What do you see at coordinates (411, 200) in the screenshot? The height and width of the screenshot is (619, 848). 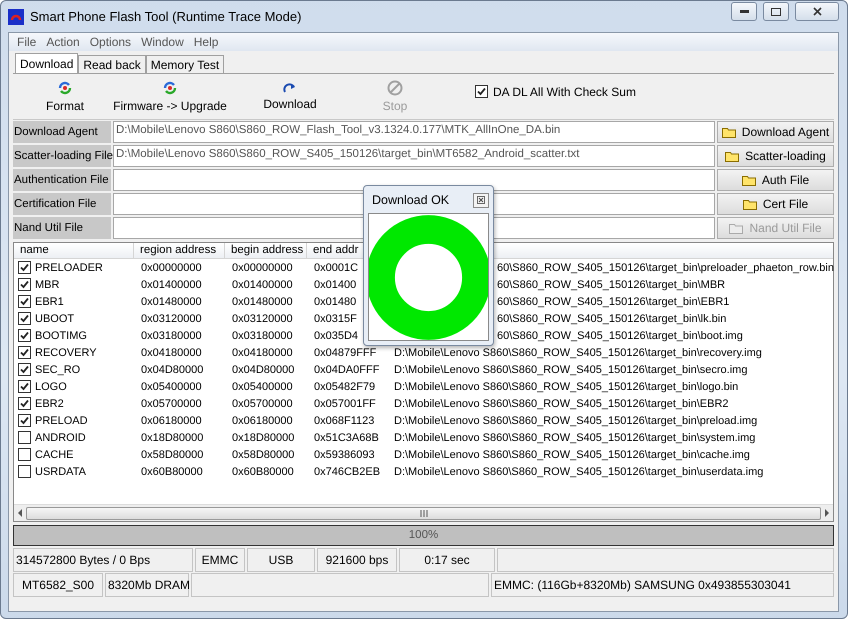 I see `dialog-title: Download OK` at bounding box center [411, 200].